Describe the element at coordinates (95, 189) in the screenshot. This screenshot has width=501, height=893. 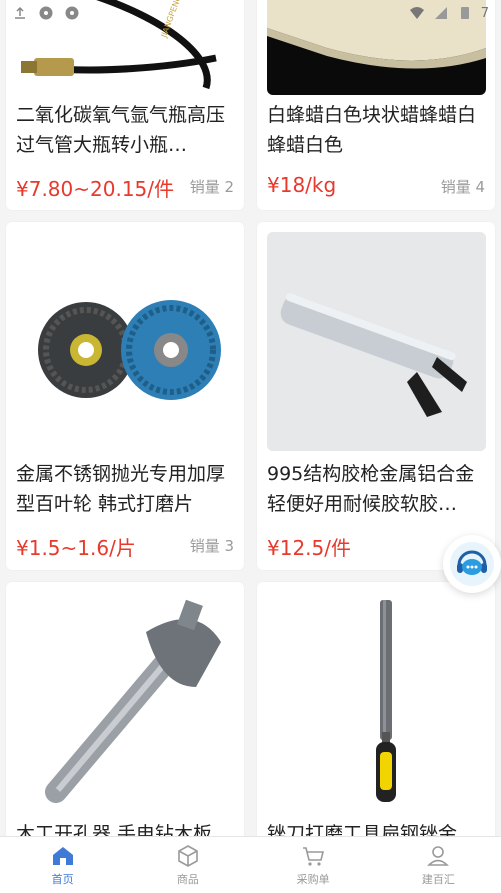
I see `product-price: ¥7.80~20.15/件` at that location.